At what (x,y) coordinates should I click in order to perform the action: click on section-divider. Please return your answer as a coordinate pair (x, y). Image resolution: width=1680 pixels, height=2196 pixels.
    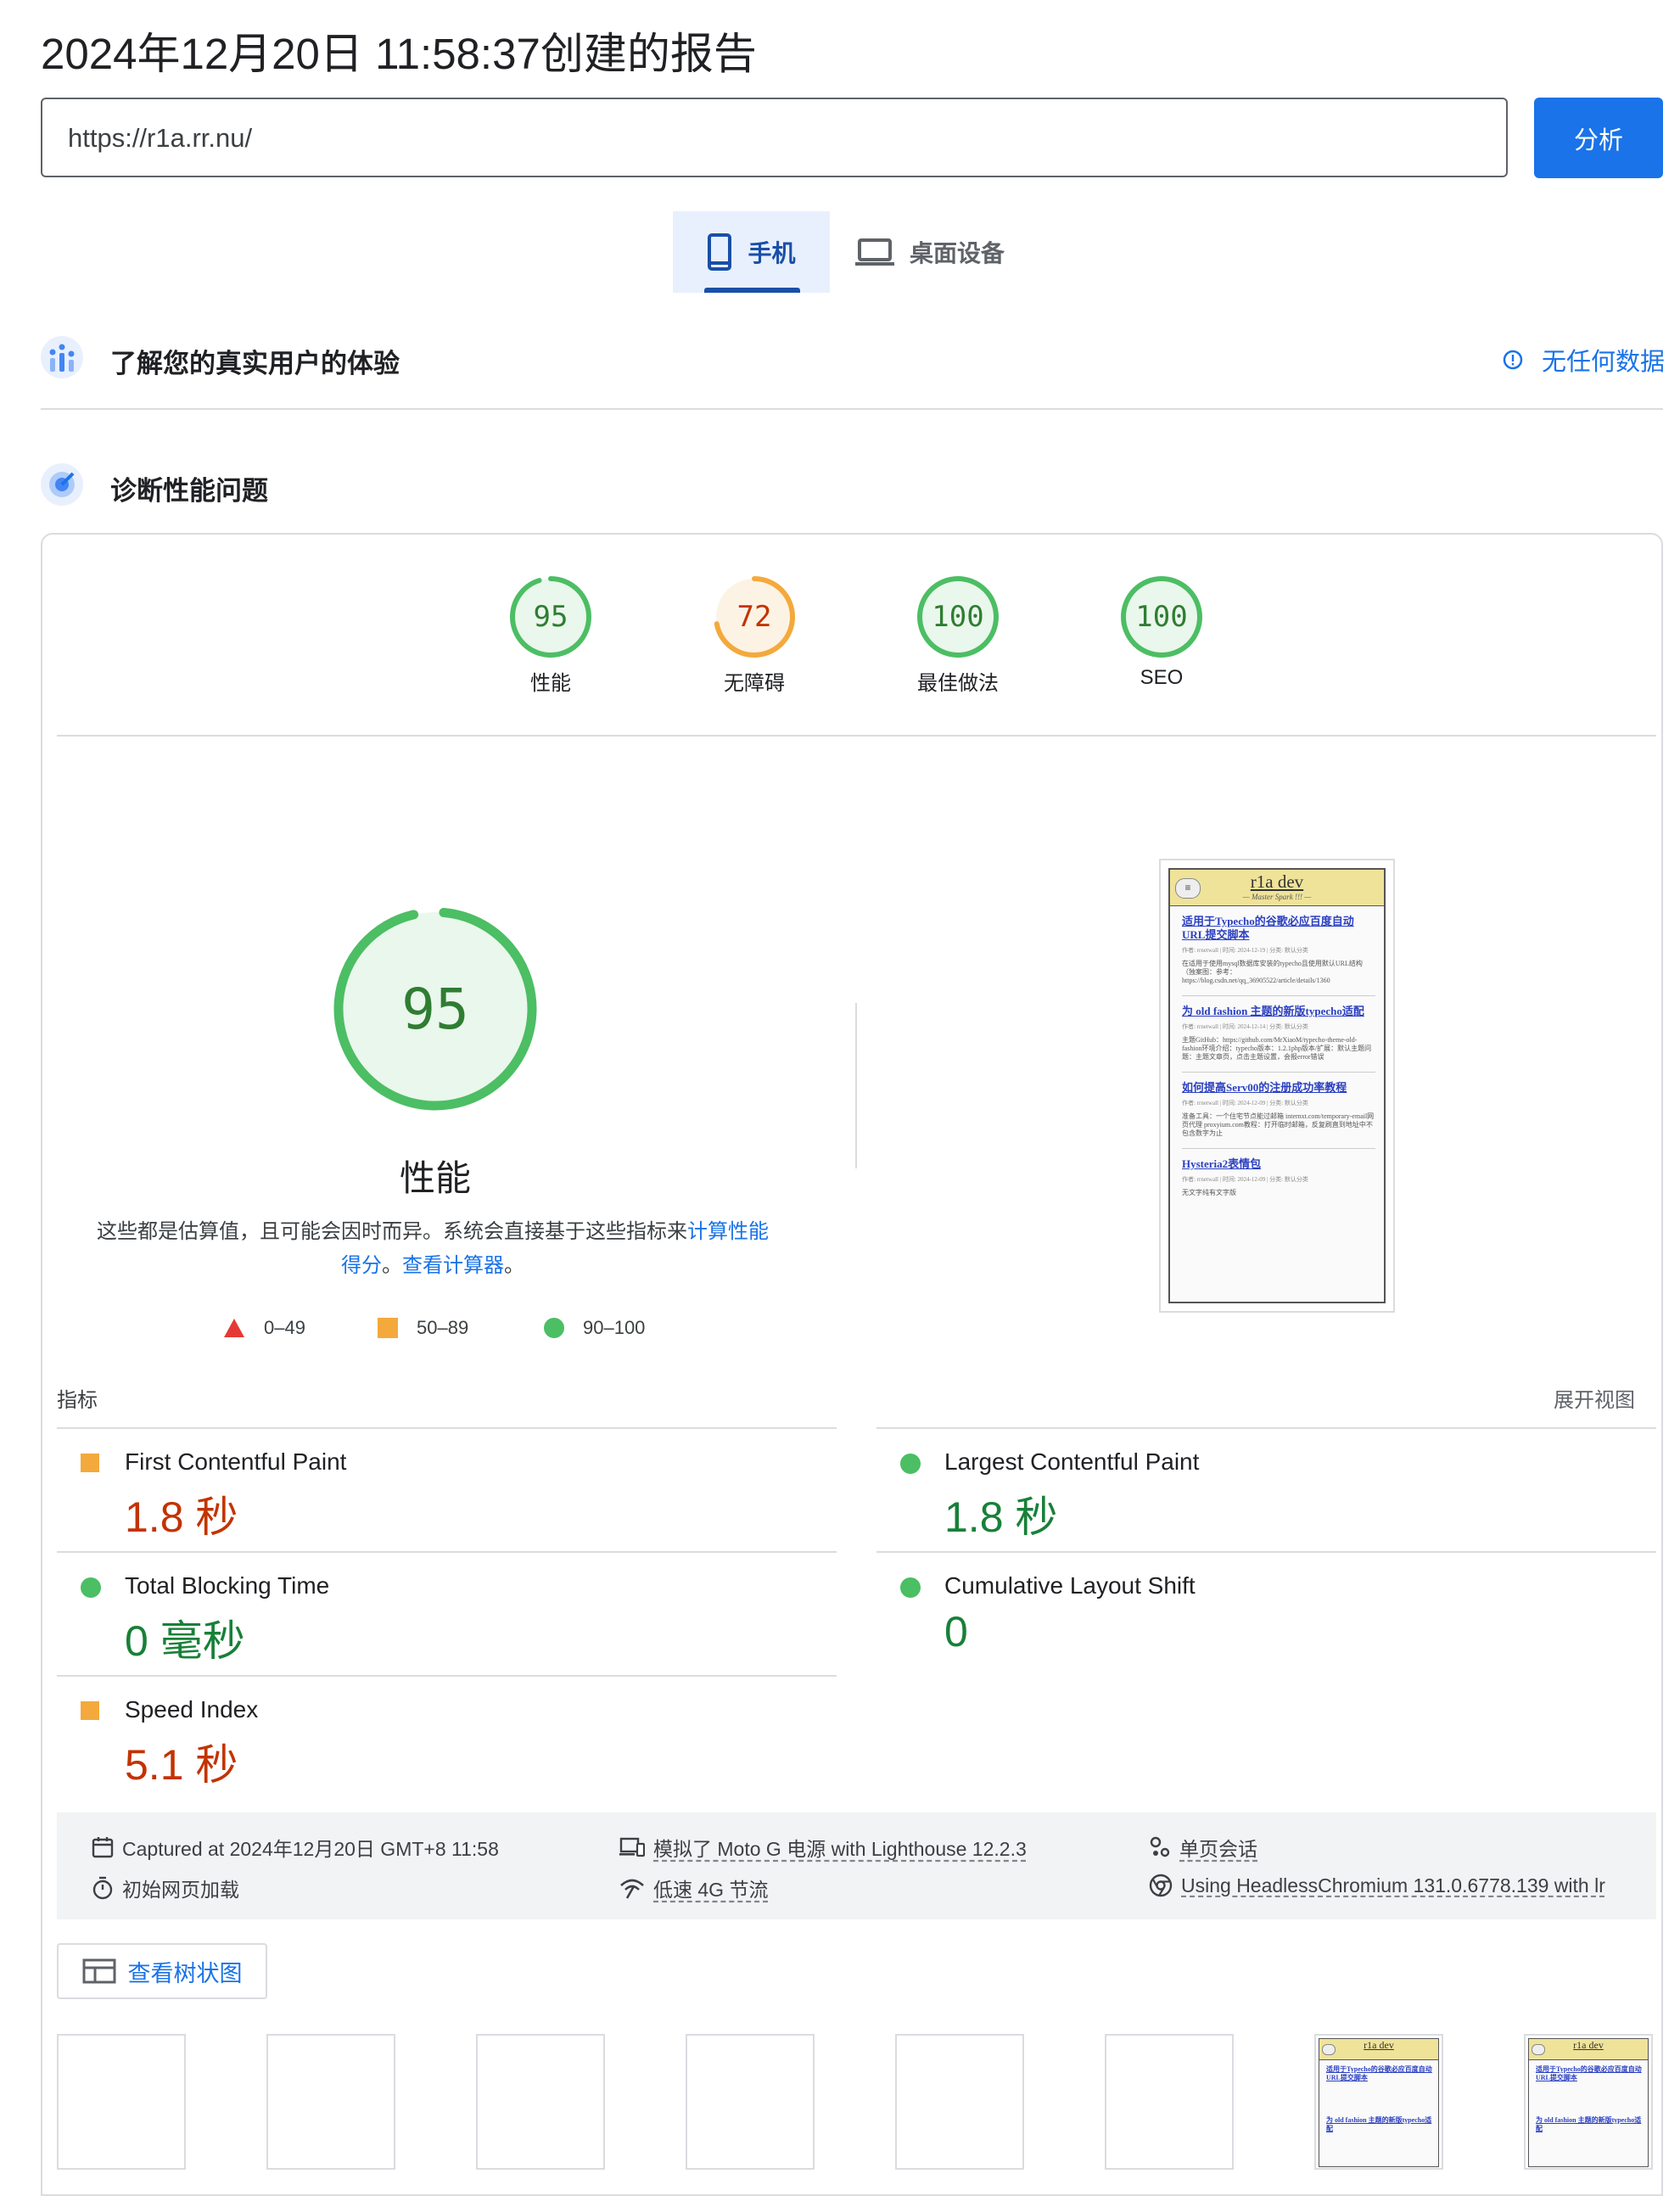
    Looking at the image, I should click on (852, 409).